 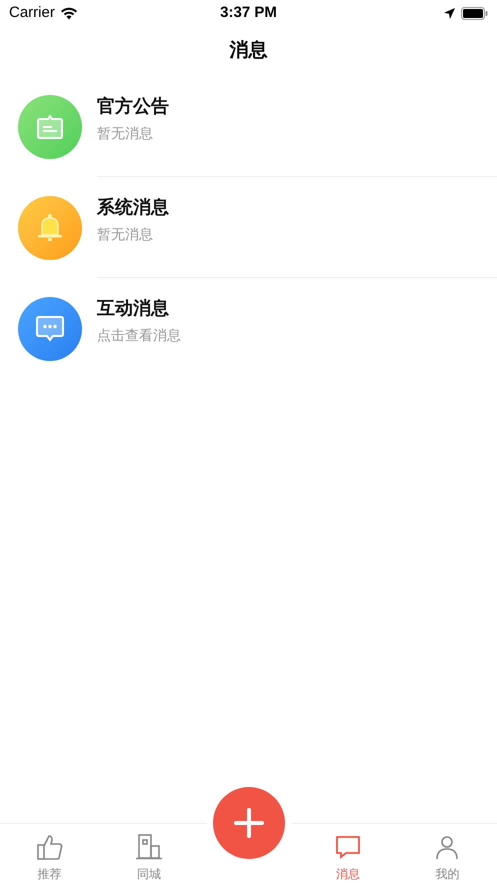 I want to click on message-title: 系统消息, so click(x=133, y=206).